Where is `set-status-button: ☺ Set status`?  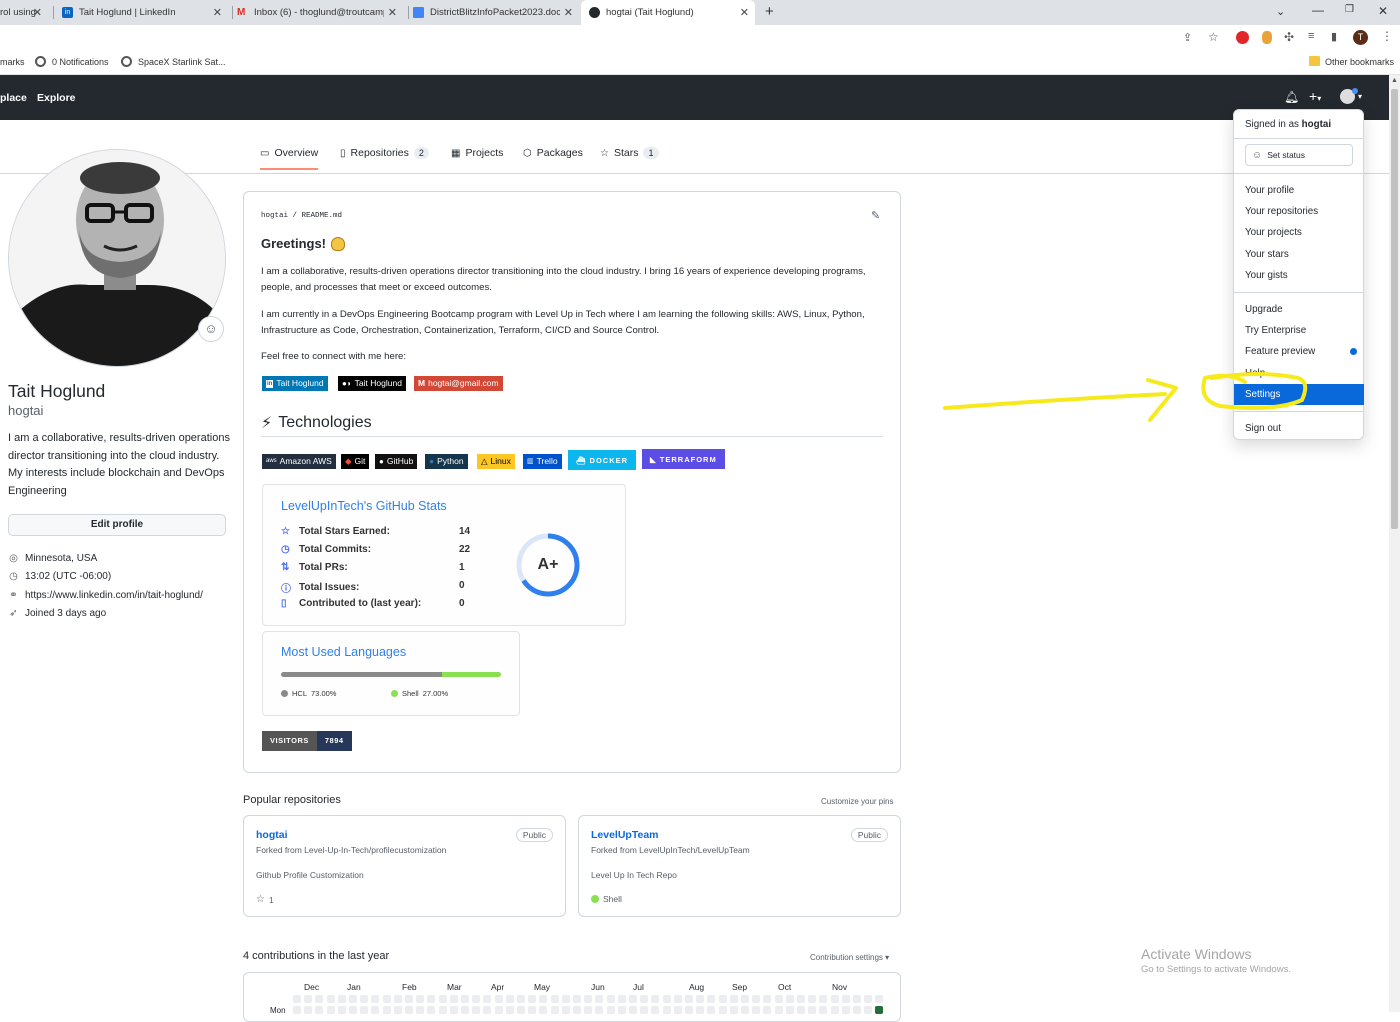
set-status-button: ☺ Set status is located at coordinates (1299, 155).